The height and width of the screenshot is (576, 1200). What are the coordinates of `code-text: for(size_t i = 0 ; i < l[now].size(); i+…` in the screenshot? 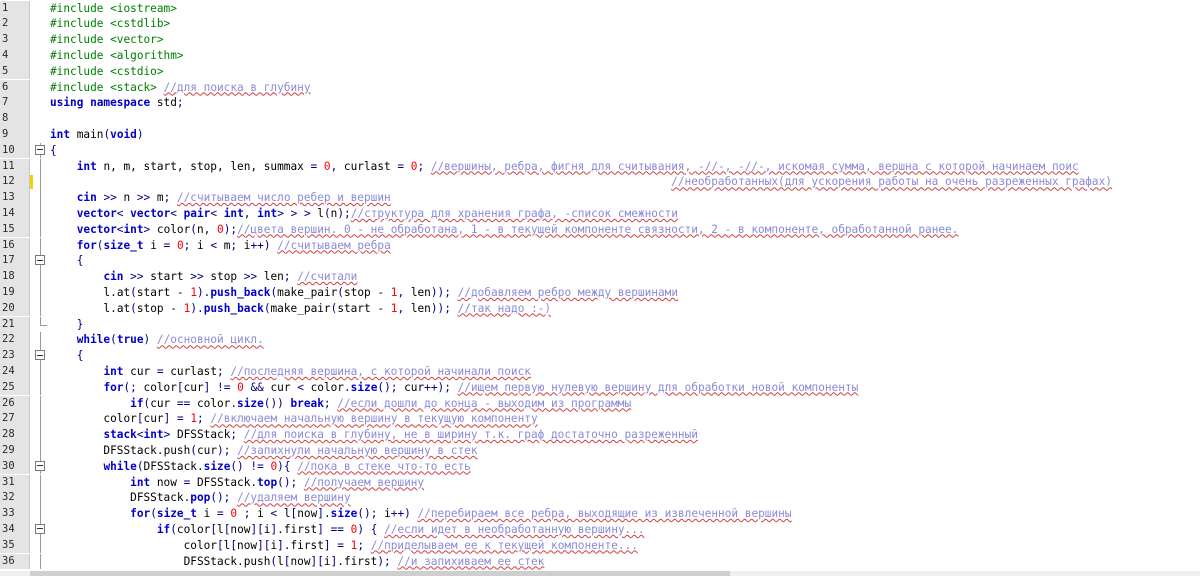 It's located at (420, 514).